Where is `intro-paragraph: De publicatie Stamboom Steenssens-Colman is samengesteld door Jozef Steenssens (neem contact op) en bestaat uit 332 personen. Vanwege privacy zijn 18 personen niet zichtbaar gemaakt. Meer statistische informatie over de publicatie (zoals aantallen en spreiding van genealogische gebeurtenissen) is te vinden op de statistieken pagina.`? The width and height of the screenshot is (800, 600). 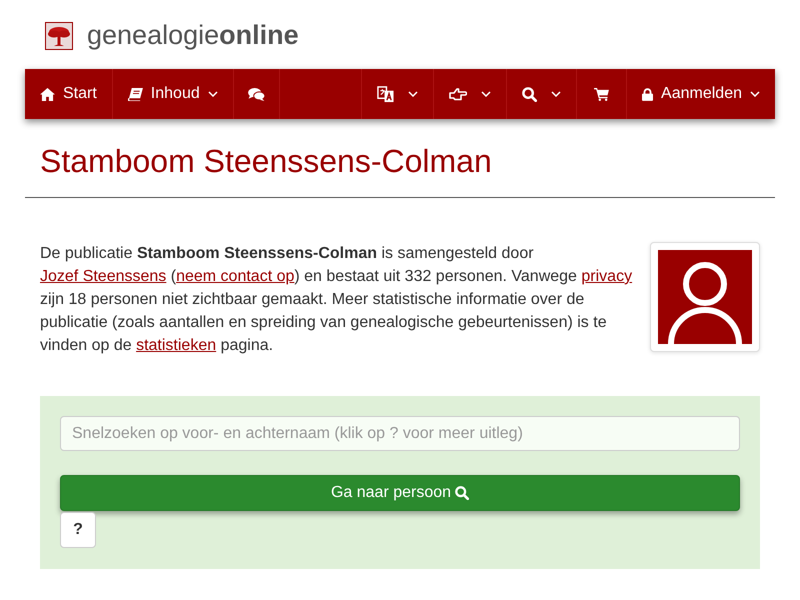 intro-paragraph: De publicatie Stamboom Steenssens-Colman is samengesteld door Jozef Steenssens (neem contact op) en bestaat uit 332 personen. Vanwege privacy zijn 18 personen niet zichtbaar gemaakt. Meer statistische informatie over de publicatie (zoals aantallen en spreiding van genealogische gebeurtenissen) is te vinden op de statistieken pagina. is located at coordinates (337, 300).